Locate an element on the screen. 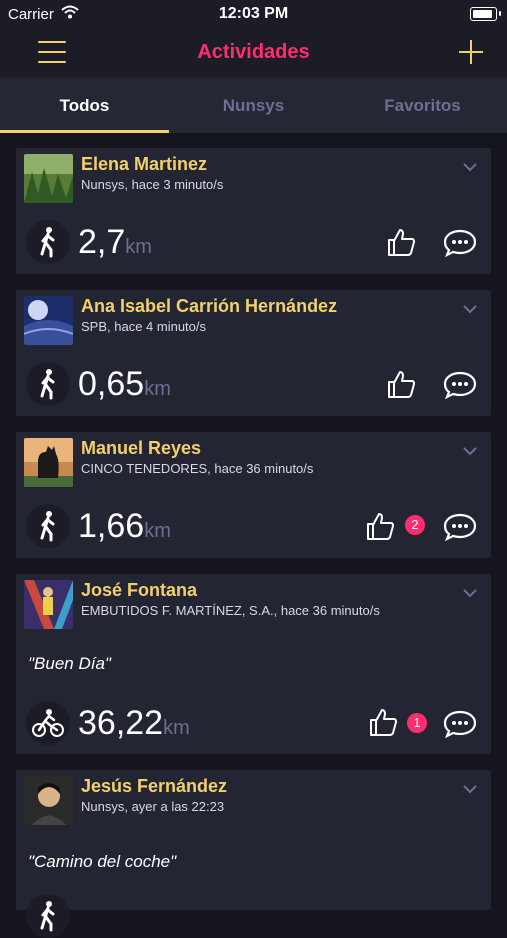 Image resolution: width=507 pixels, height=938 pixels. distance-value: 1,66km is located at coordinates (124, 526).